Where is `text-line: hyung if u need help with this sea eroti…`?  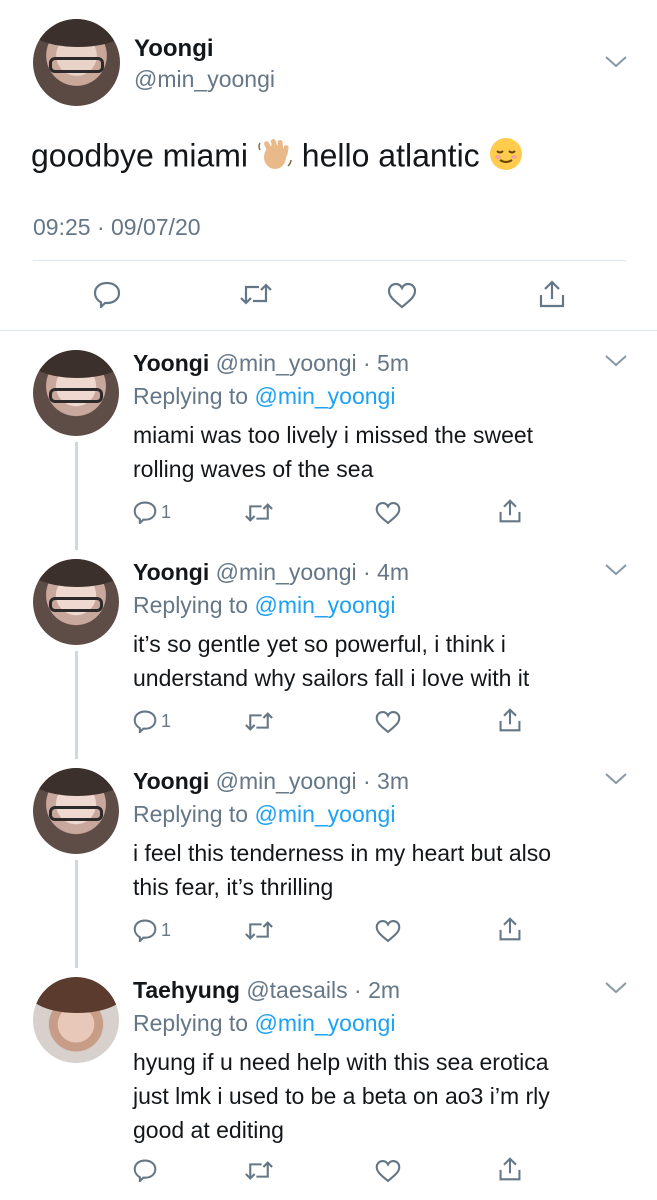 text-line: hyung if u need help with this sea eroti… is located at coordinates (341, 1062).